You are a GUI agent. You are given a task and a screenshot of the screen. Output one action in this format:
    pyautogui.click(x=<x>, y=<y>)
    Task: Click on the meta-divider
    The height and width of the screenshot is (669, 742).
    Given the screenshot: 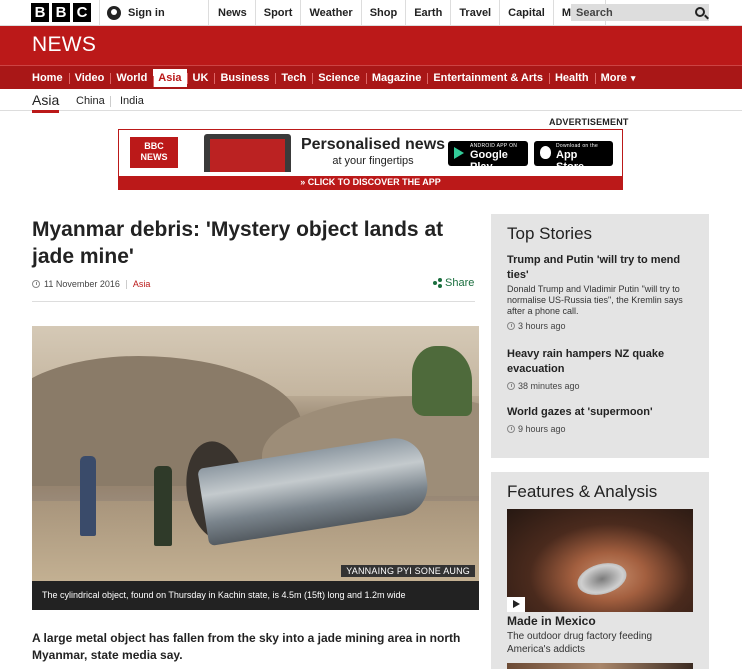 What is the action you would take?
    pyautogui.click(x=126, y=284)
    